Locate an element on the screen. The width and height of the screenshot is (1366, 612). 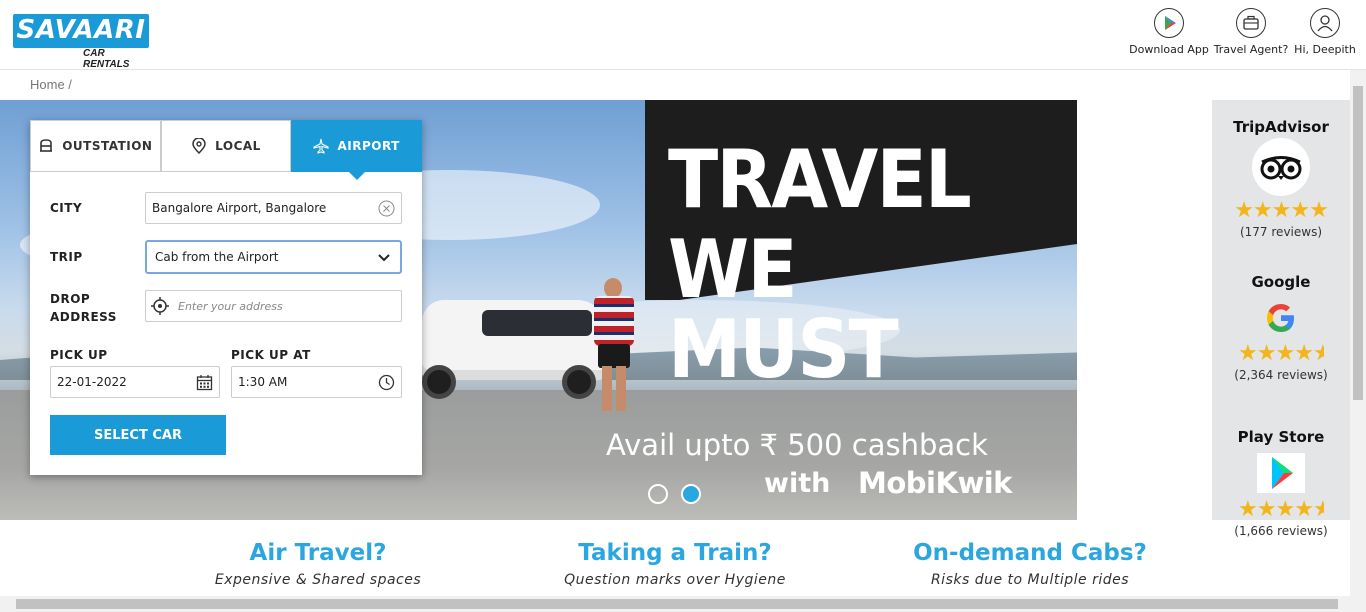
download-app-link: Download App is located at coordinates (1169, 36).